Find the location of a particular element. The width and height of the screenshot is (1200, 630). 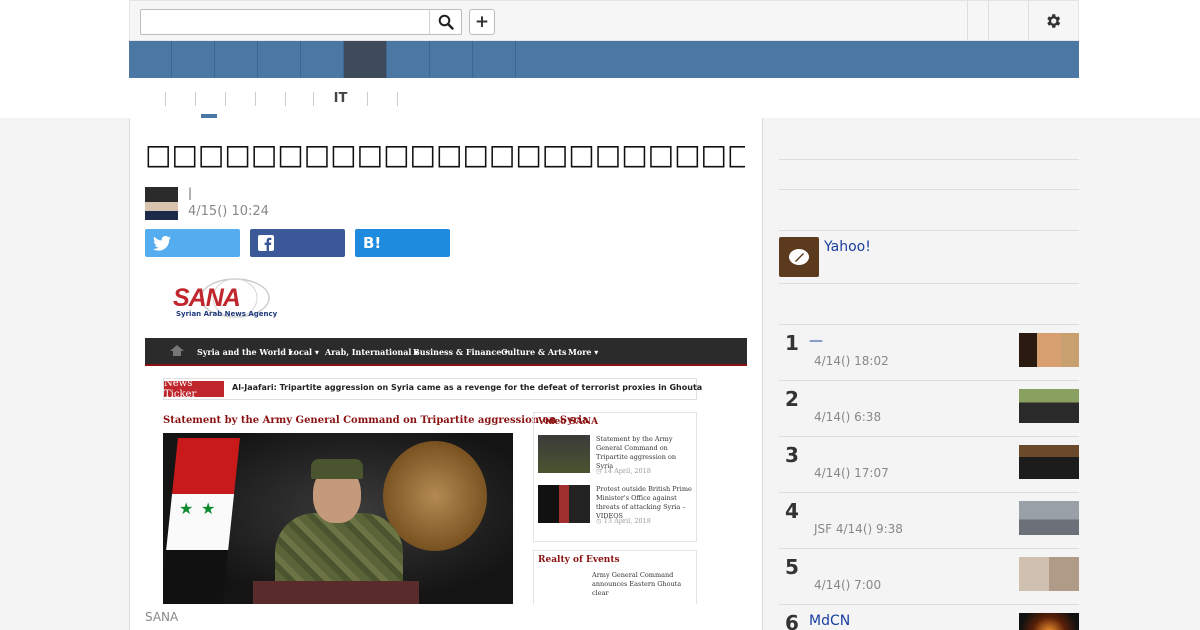

sana-menu-item: More ▾ is located at coordinates (583, 352).